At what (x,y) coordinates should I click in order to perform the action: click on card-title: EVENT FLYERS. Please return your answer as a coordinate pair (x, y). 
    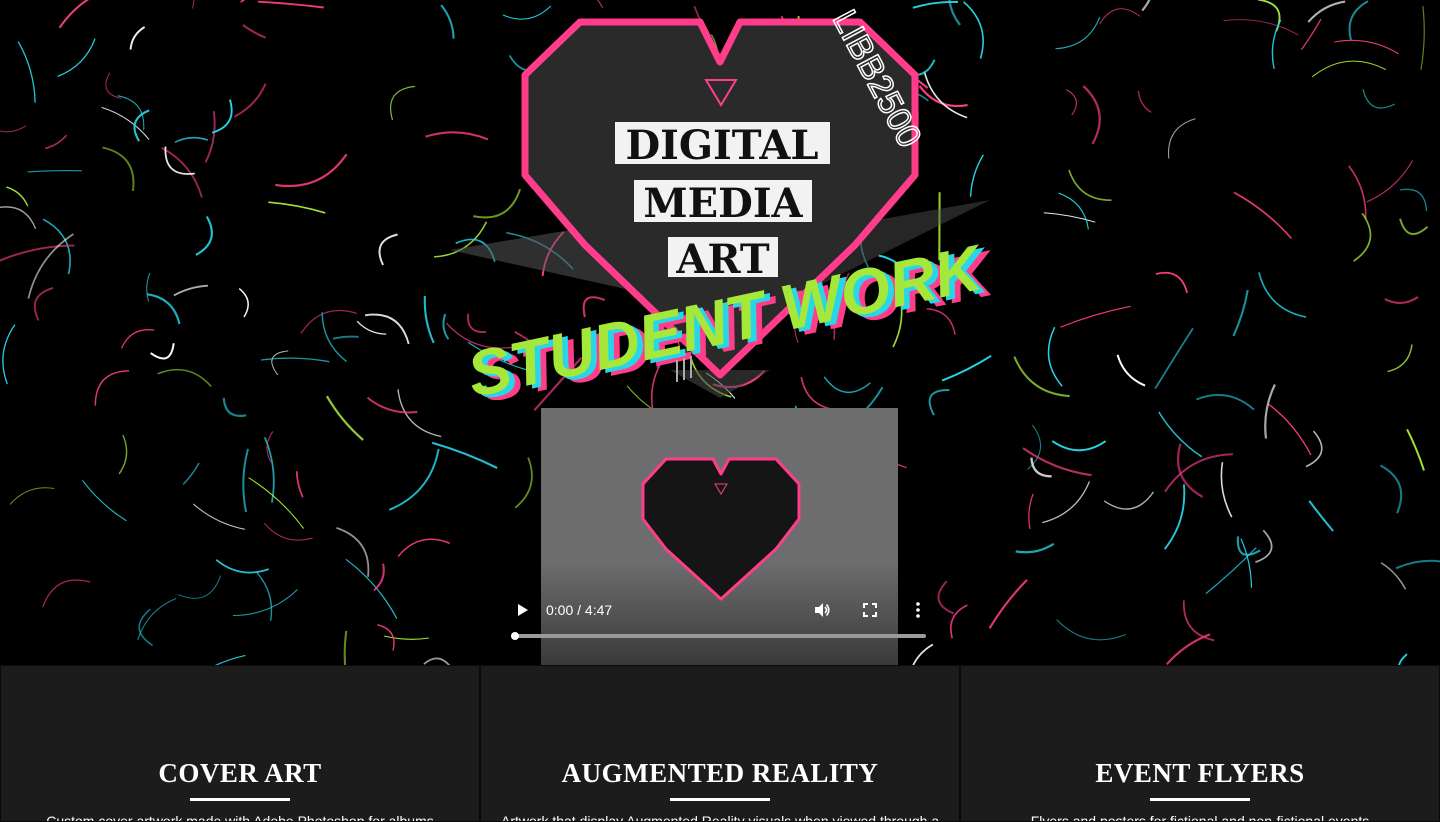
    Looking at the image, I should click on (1200, 773).